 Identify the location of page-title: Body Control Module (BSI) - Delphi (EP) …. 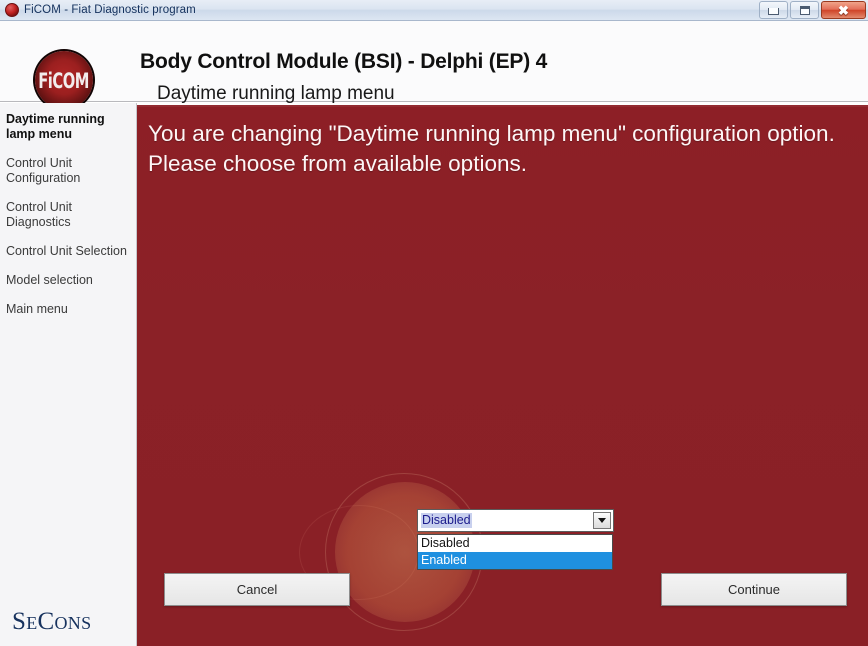
(344, 61).